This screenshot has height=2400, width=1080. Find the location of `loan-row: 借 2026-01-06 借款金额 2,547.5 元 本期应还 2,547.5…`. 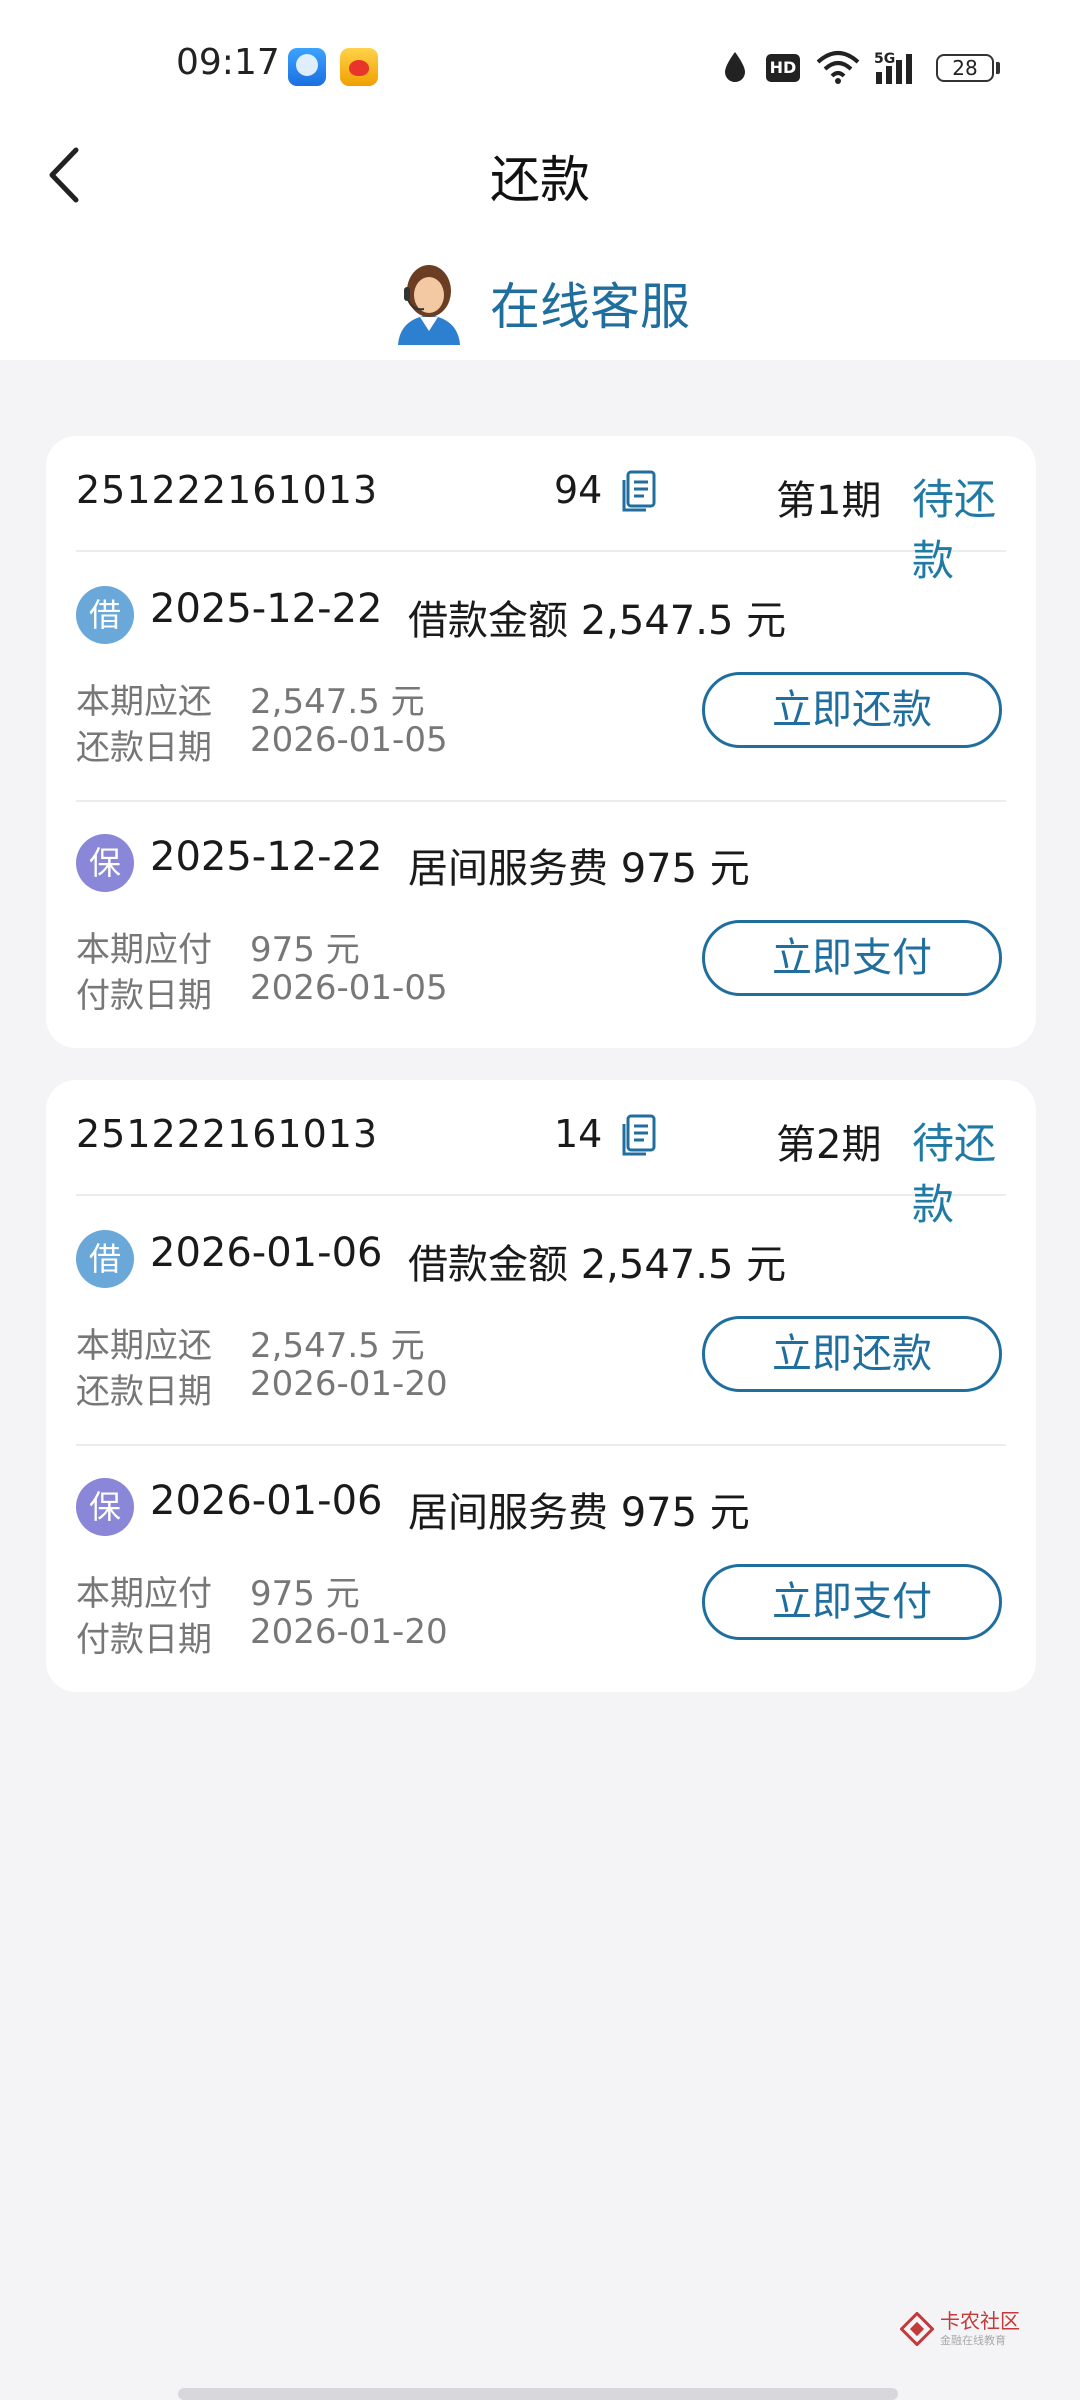

loan-row: 借 2026-01-06 借款金额 2,547.5 元 本期应还 2,547.5… is located at coordinates (541, 1321).